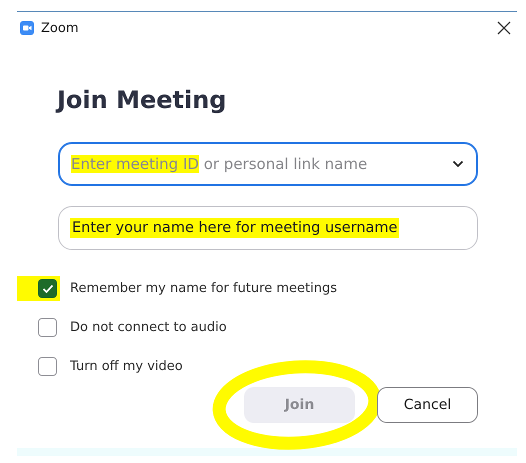 Image resolution: width=526 pixels, height=463 pixels. Describe the element at coordinates (60, 28) in the screenshot. I see `window-title: Zoom` at that location.